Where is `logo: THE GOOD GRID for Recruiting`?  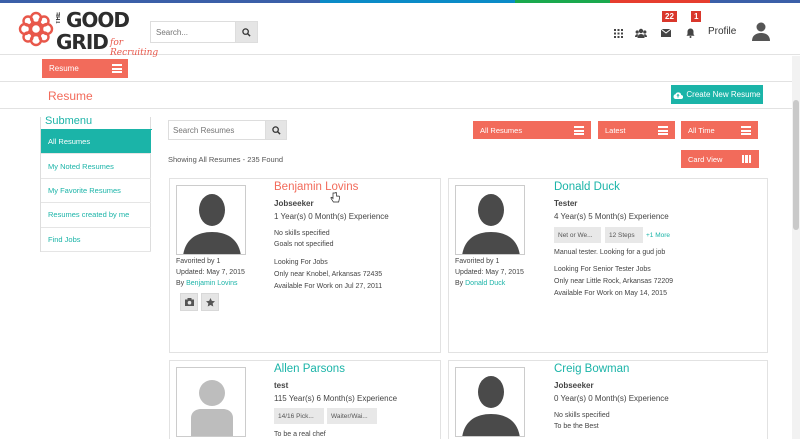 logo: THE GOOD GRID for Recruiting is located at coordinates (88, 32).